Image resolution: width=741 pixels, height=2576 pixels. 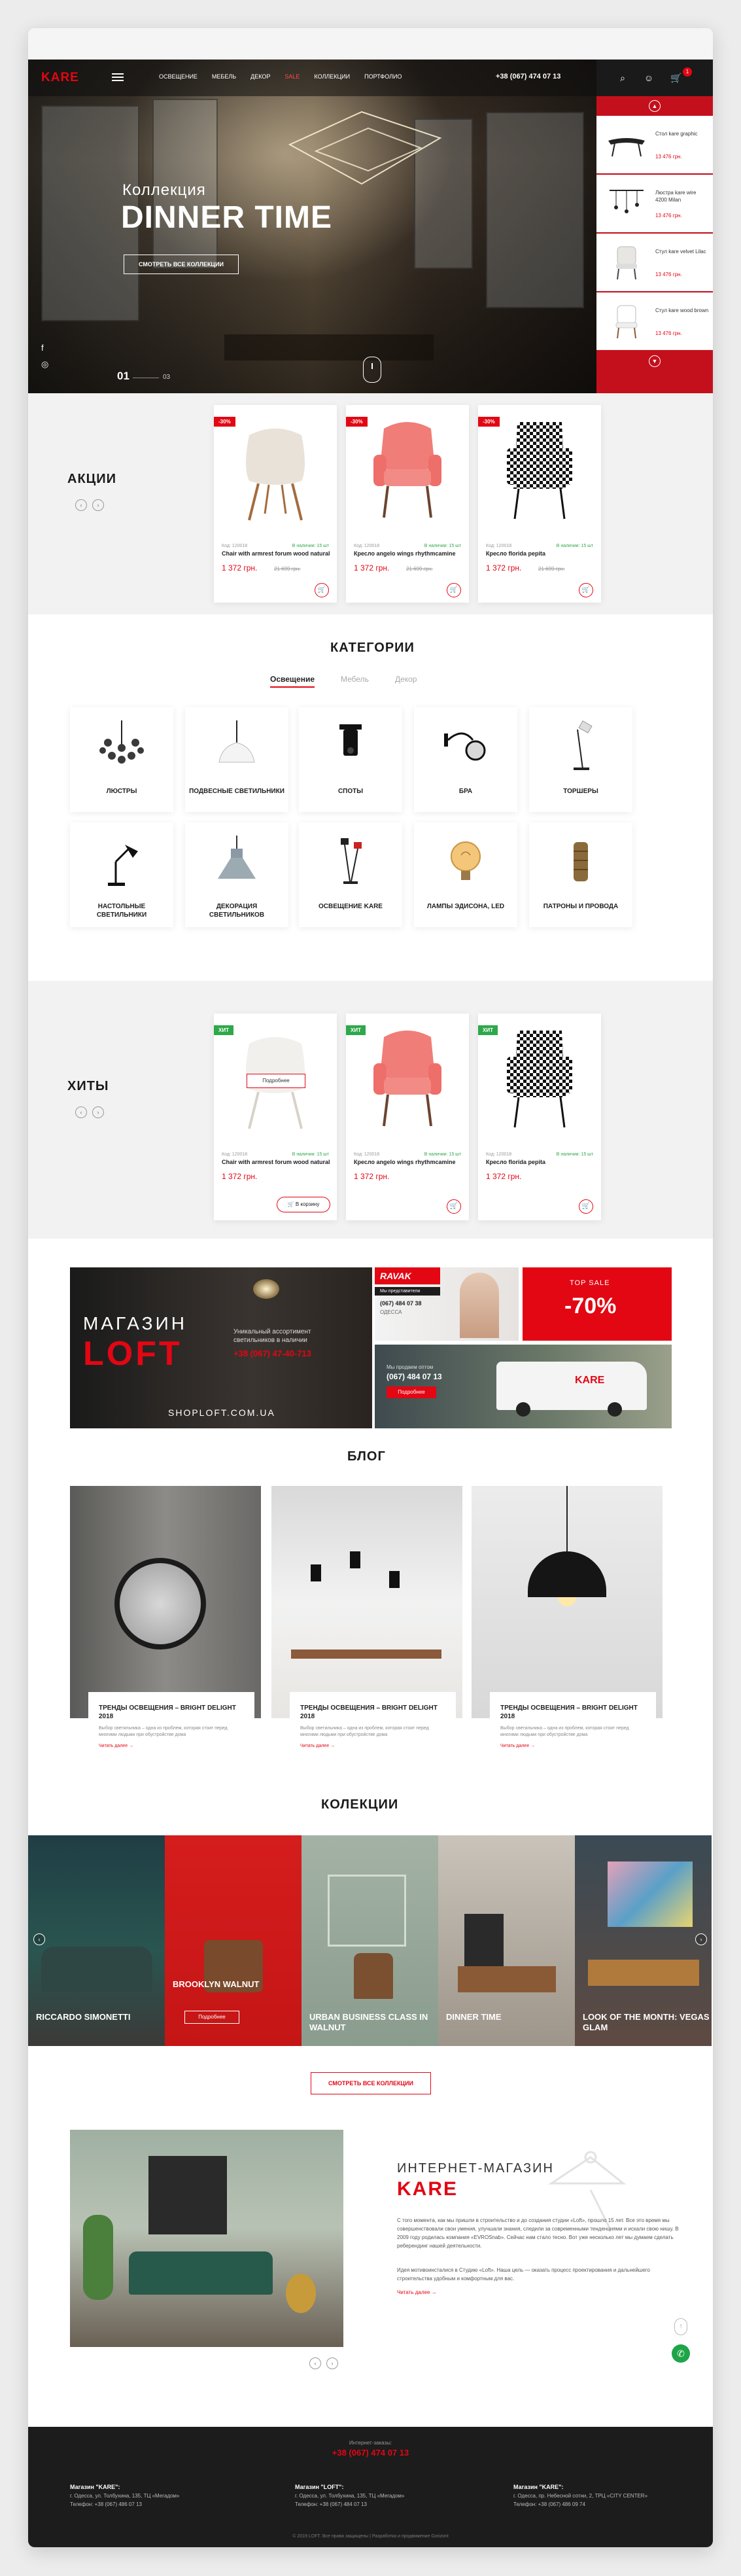 What do you see at coordinates (276, 1081) in the screenshot?
I see `quick-view-button: Подробнее` at bounding box center [276, 1081].